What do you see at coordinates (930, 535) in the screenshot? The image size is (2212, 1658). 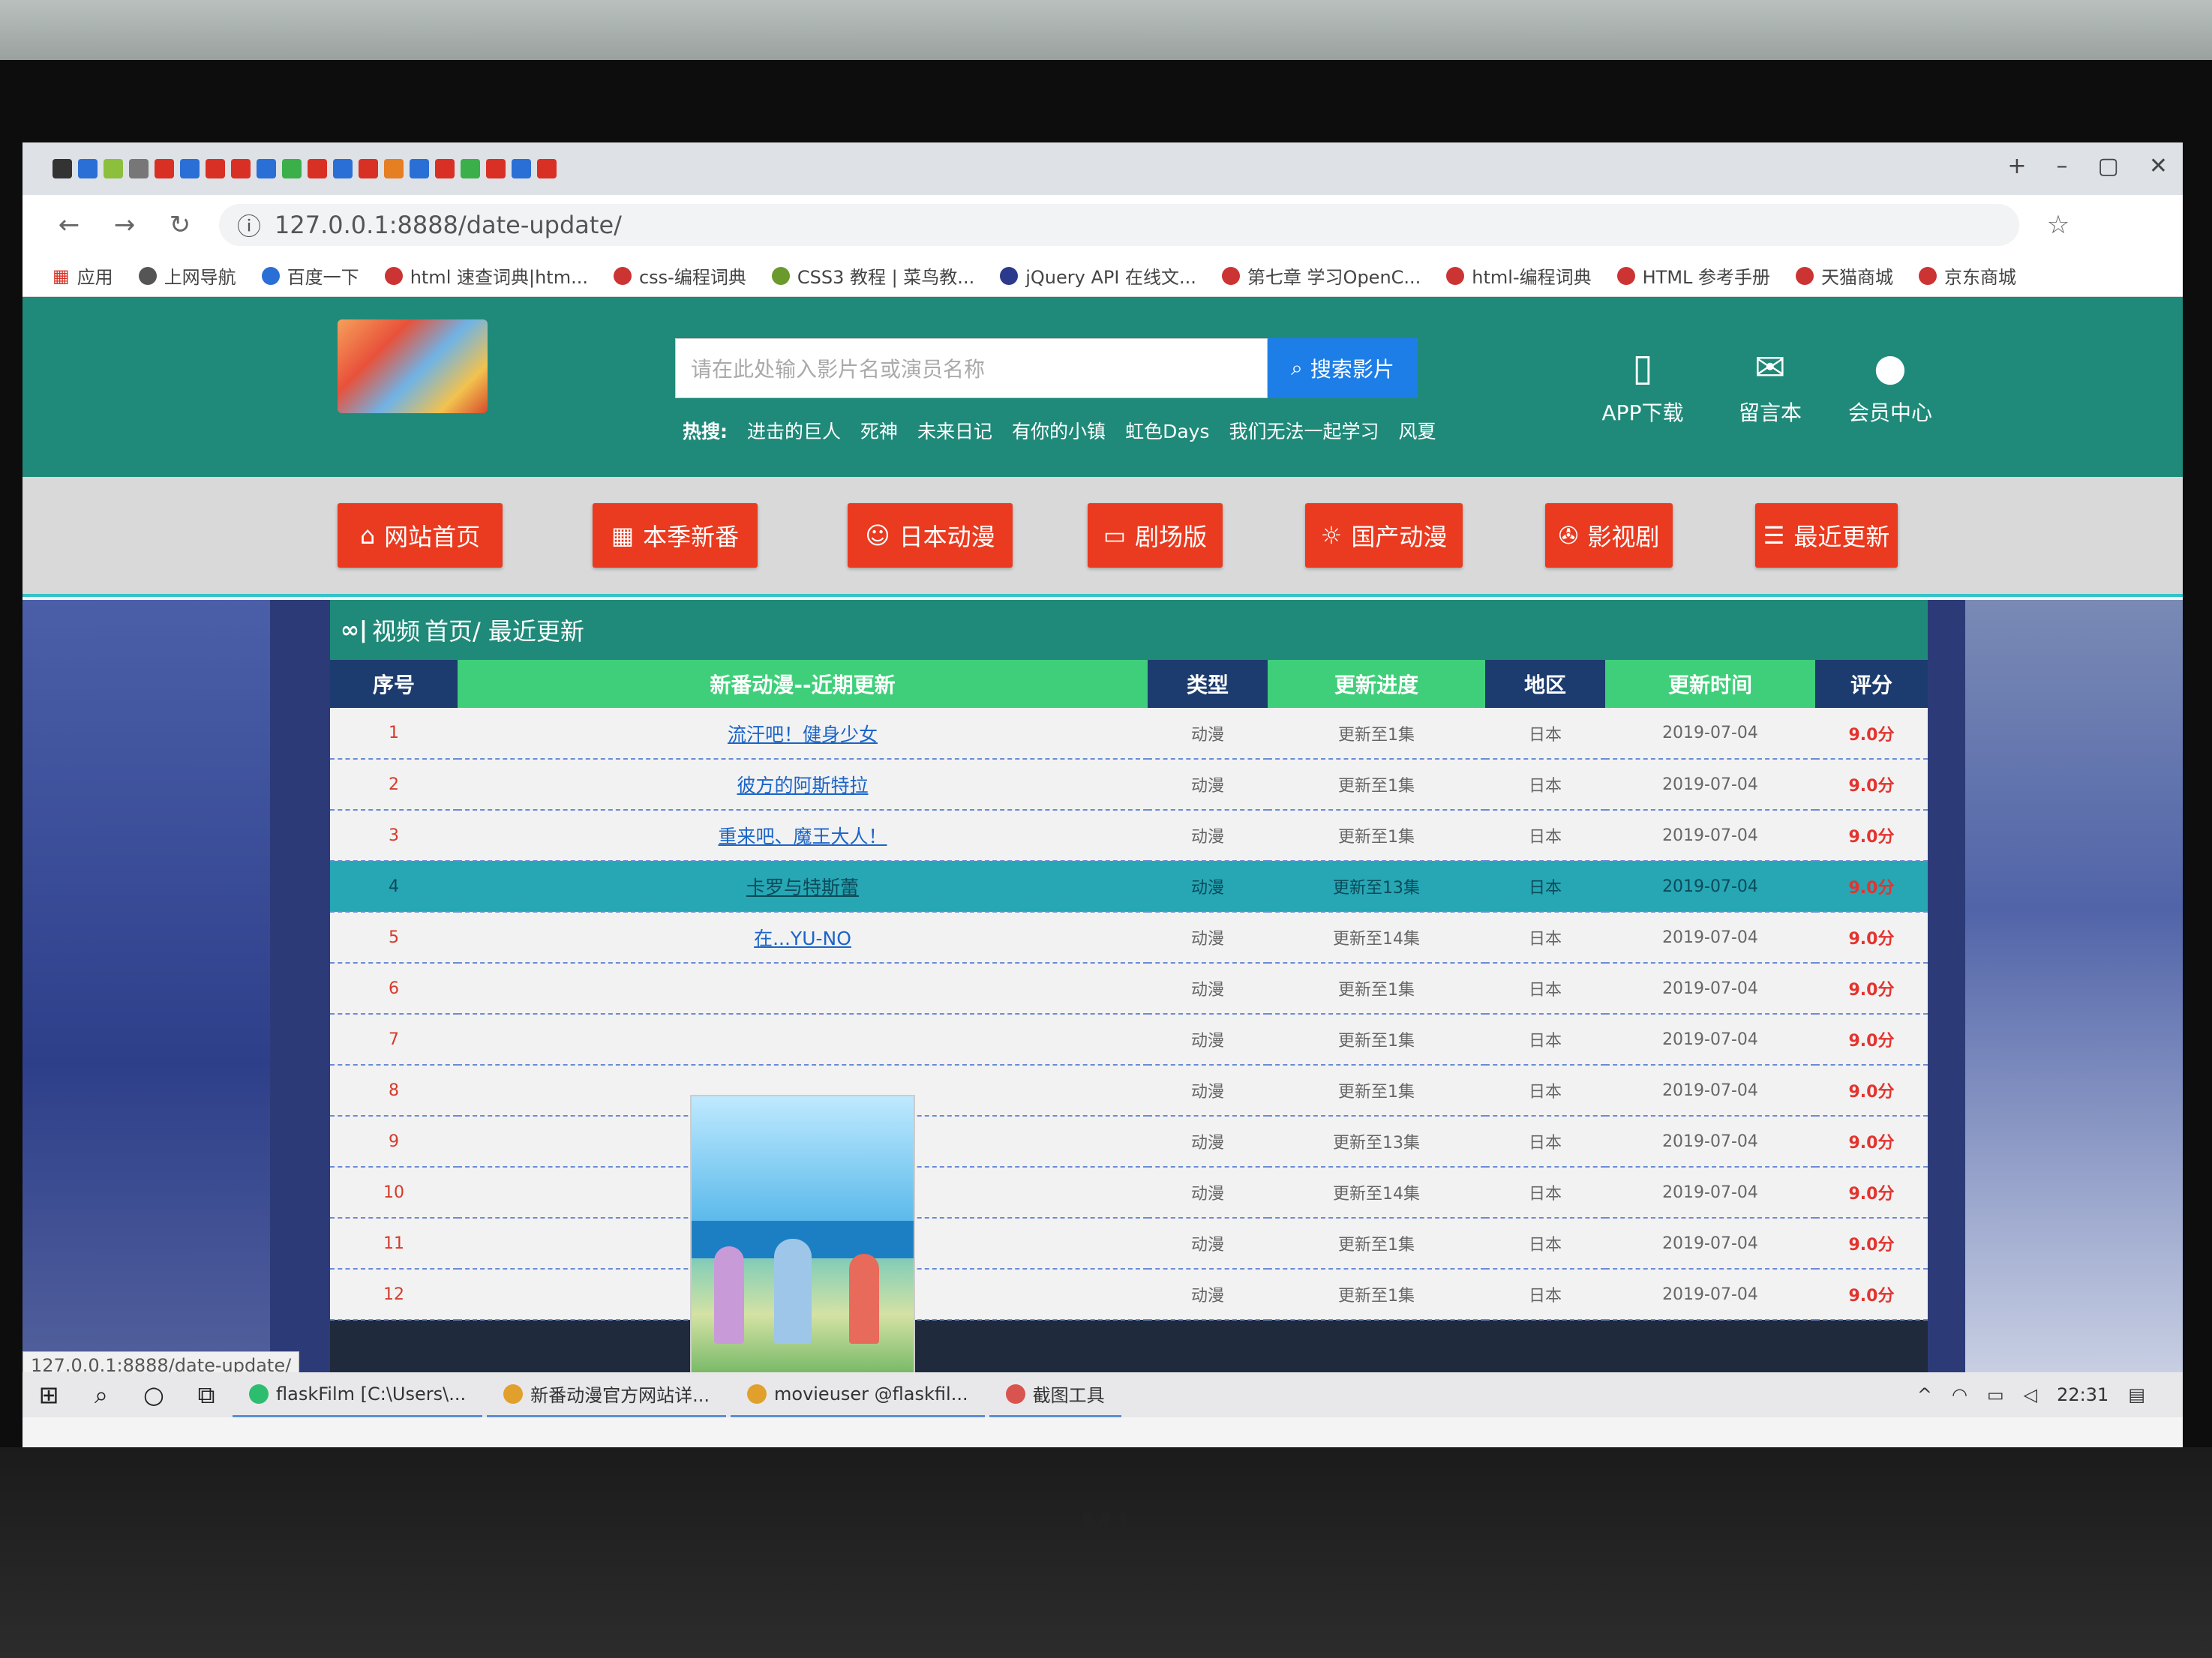 I see `nav-japanese-anime: ☺ 日本动漫` at bounding box center [930, 535].